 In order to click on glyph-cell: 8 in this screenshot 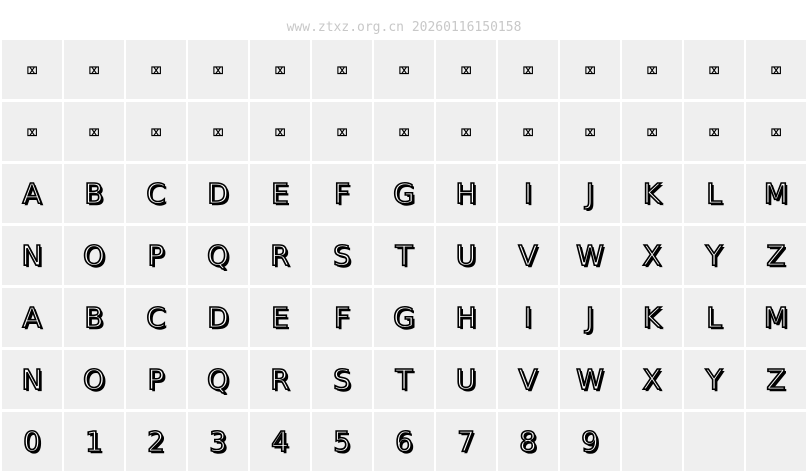, I will do `click(528, 441)`.